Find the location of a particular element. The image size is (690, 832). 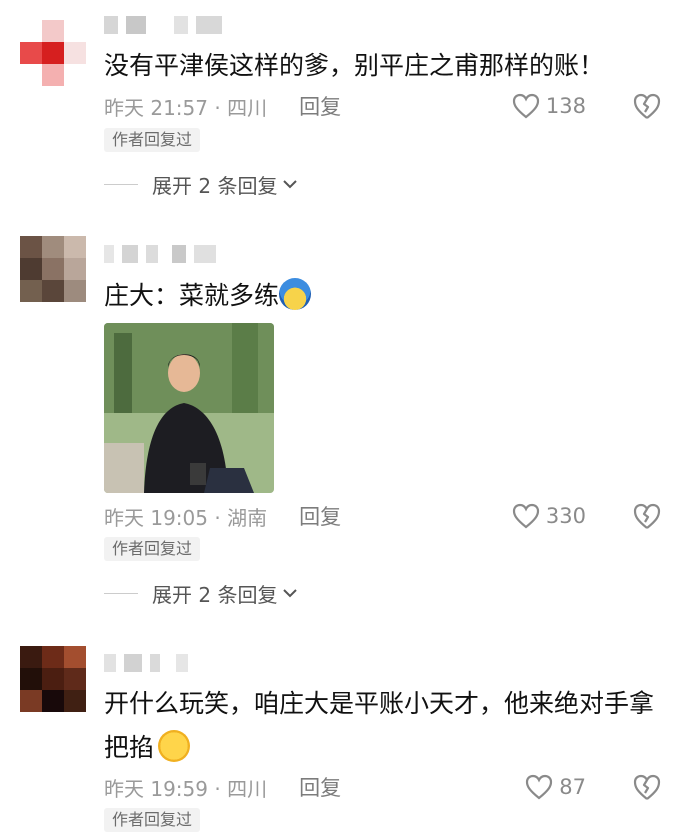

like-button: 330 is located at coordinates (549, 516).